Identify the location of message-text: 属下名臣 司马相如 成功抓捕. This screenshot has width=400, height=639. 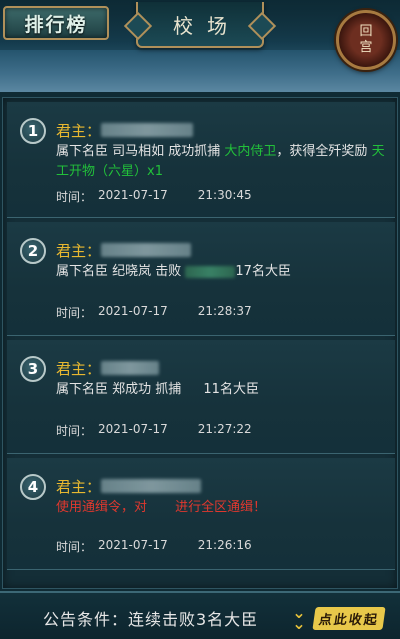
(140, 151).